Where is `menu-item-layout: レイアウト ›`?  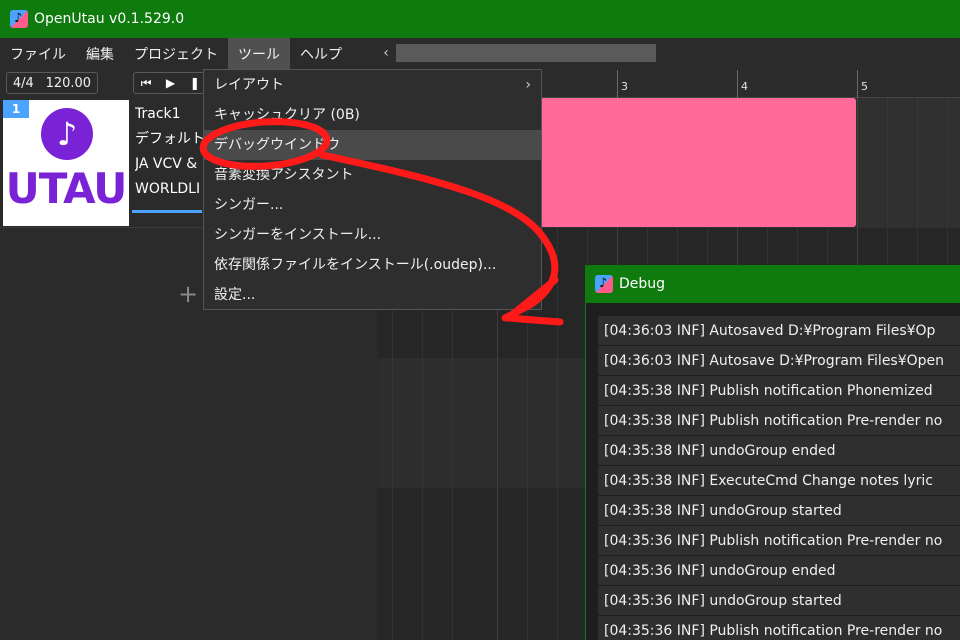 menu-item-layout: レイアウト › is located at coordinates (372, 85).